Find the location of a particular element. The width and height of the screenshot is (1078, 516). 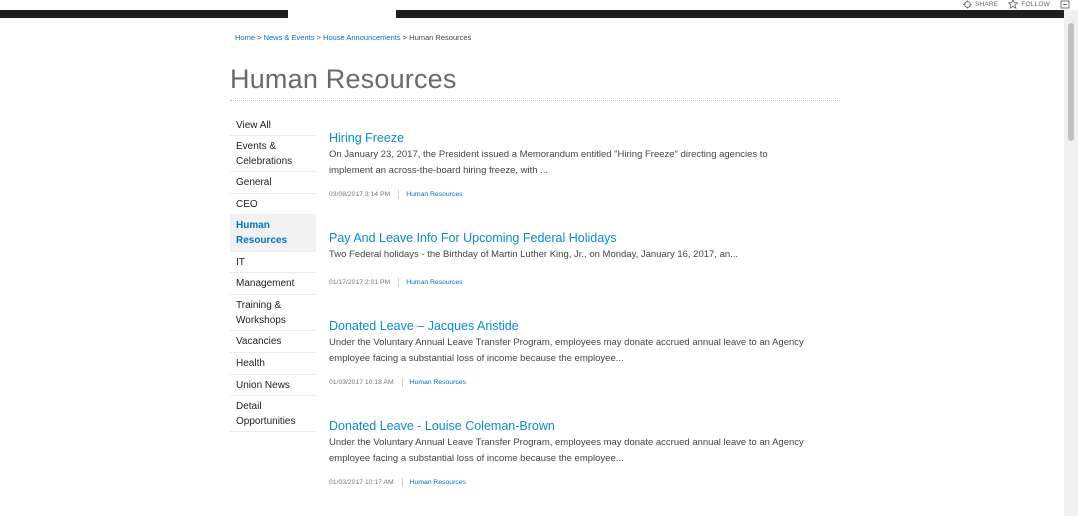

nav-item-training-workshops: Training & Workshops is located at coordinates (273, 313).